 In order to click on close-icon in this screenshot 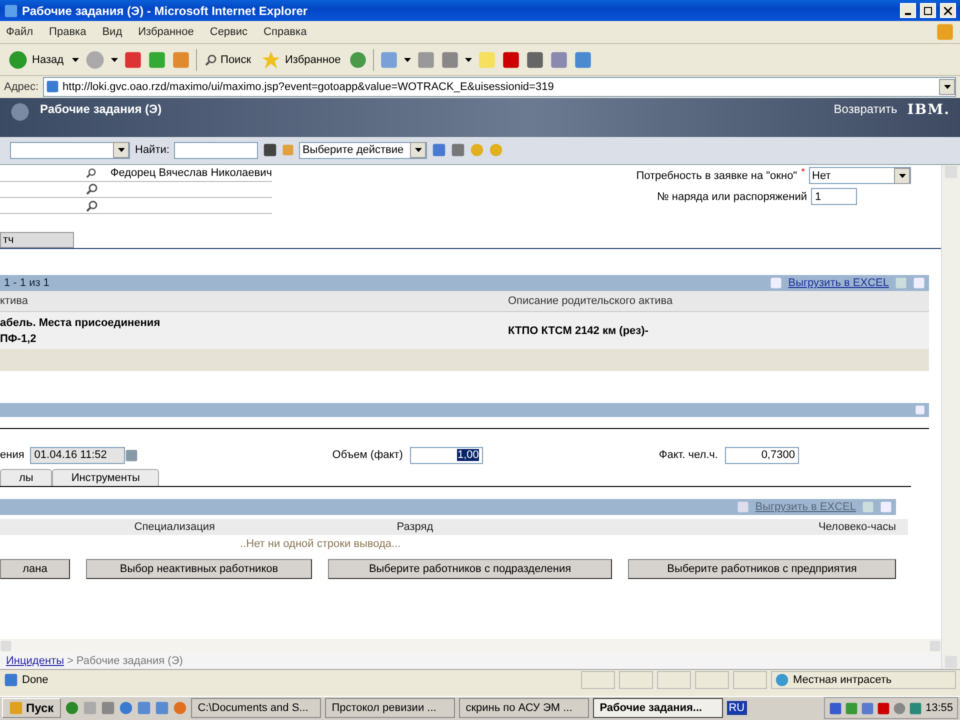, I will do `click(948, 10)`.